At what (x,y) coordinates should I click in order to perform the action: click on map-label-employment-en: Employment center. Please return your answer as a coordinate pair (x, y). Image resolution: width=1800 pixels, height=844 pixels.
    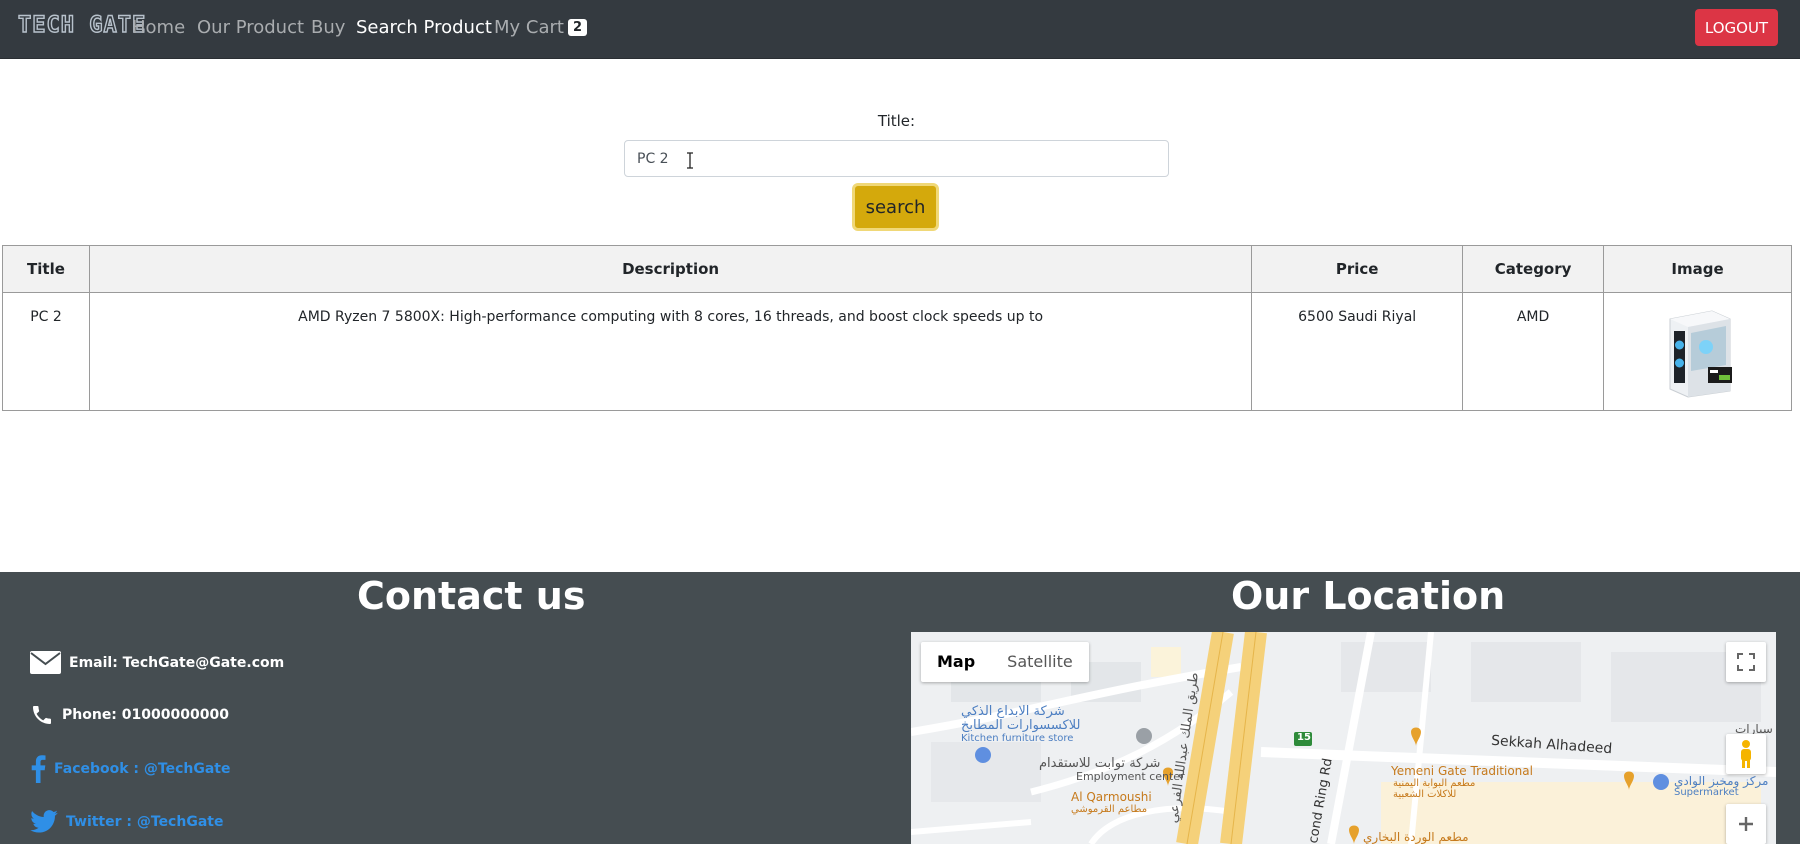
    Looking at the image, I should click on (1130, 776).